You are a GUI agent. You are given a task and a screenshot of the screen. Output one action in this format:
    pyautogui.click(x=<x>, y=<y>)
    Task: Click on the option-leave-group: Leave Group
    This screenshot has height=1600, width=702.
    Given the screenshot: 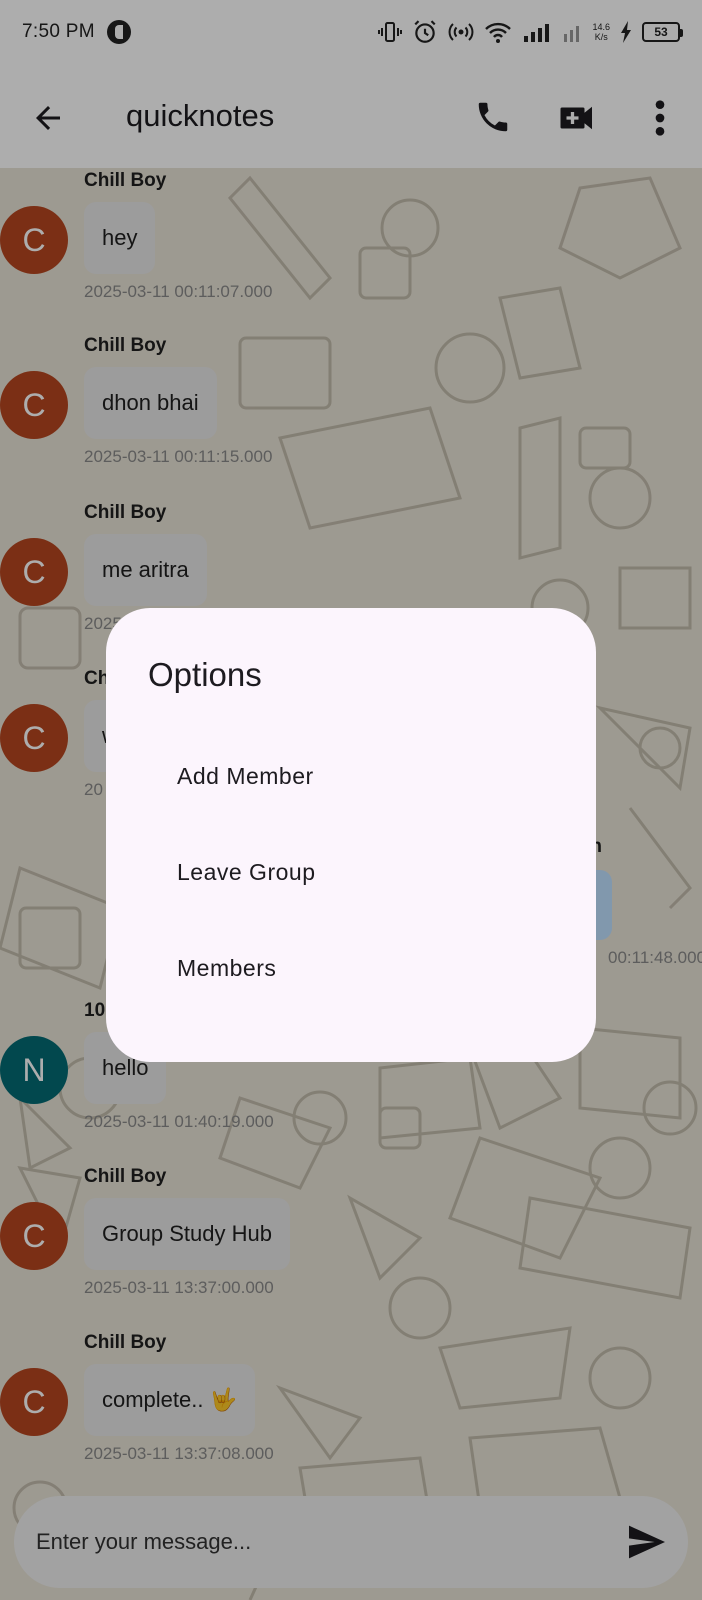 What is the action you would take?
    pyautogui.click(x=351, y=872)
    